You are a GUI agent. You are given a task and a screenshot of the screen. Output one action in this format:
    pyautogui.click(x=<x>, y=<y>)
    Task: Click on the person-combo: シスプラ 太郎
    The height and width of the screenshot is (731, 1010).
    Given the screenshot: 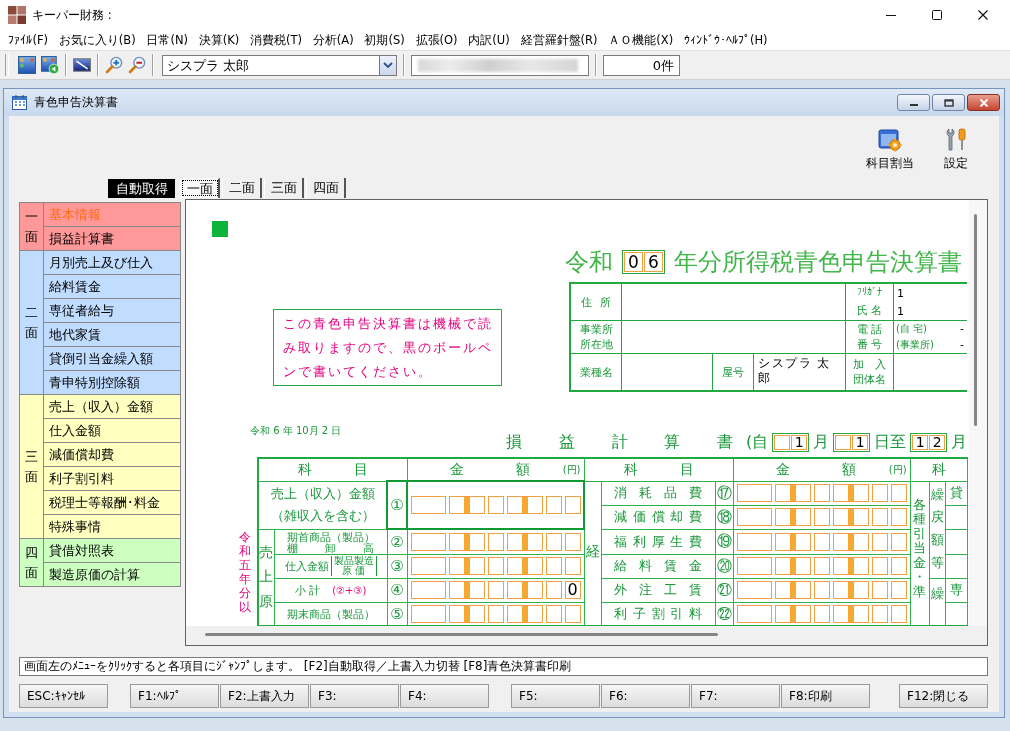 What is the action you would take?
    pyautogui.click(x=271, y=65)
    